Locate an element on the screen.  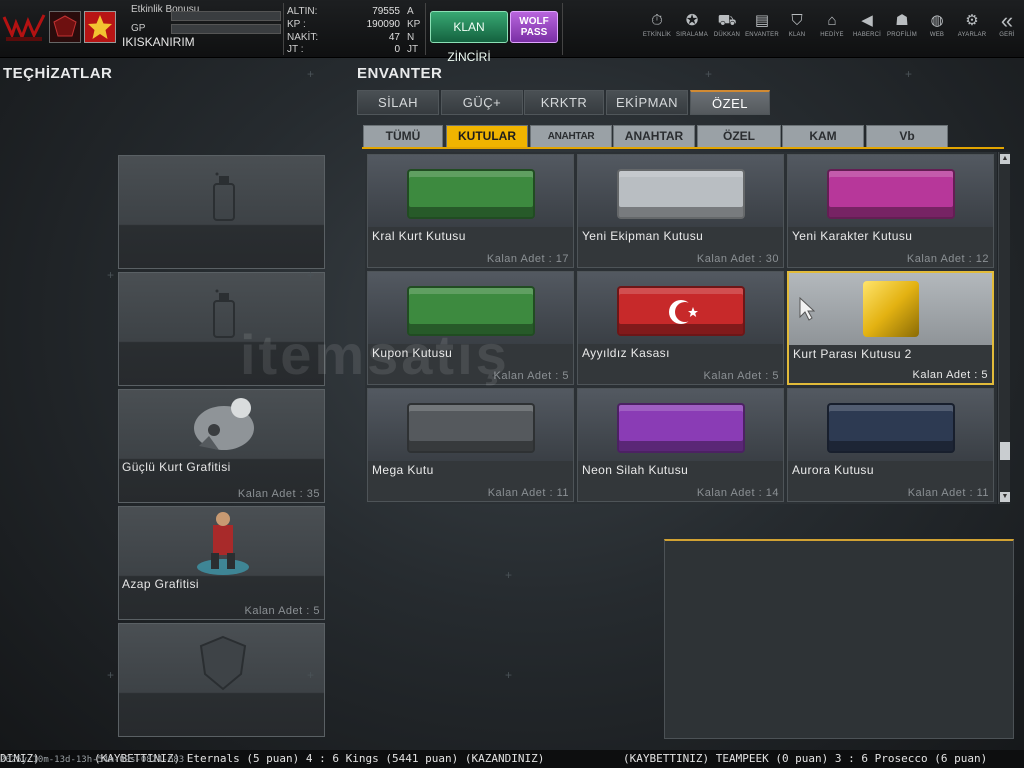
globe-icon: ◍ is located at coordinates (937, 20).